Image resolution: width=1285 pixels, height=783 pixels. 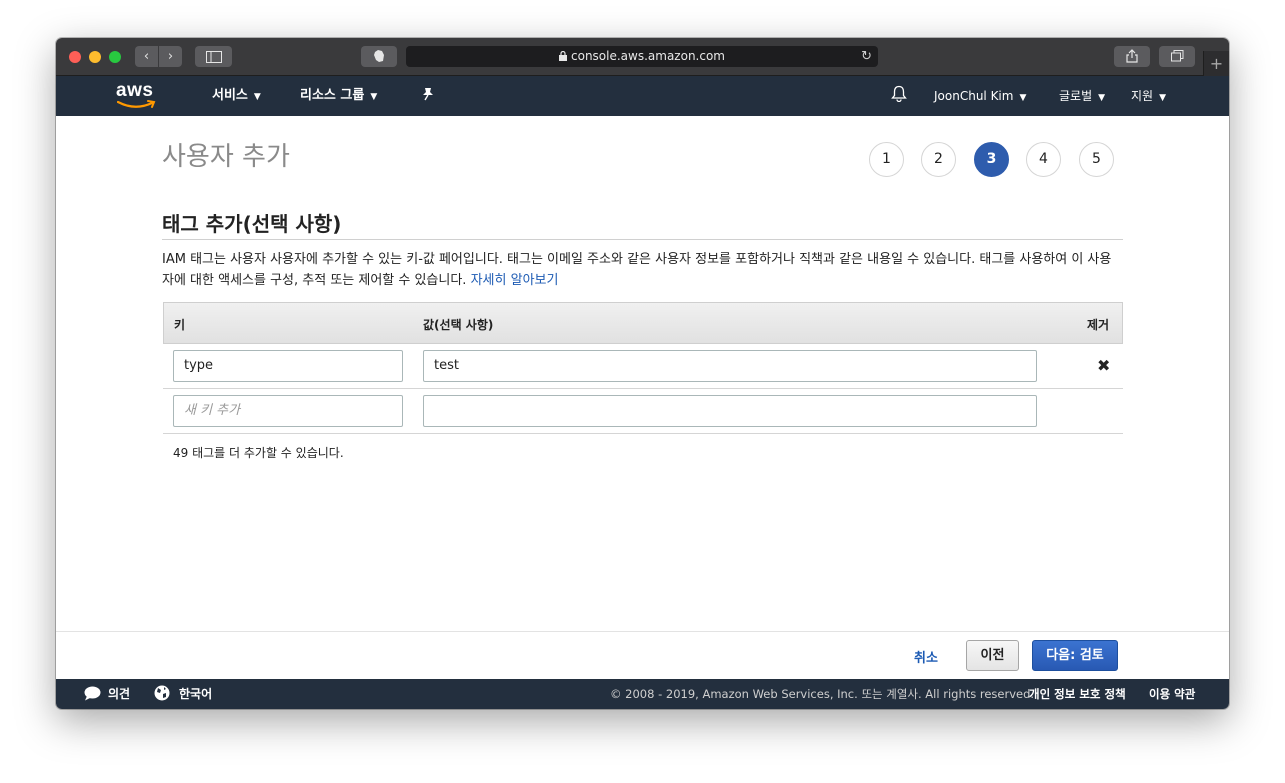 What do you see at coordinates (730, 366) in the screenshot?
I see `tag-value-input: test` at bounding box center [730, 366].